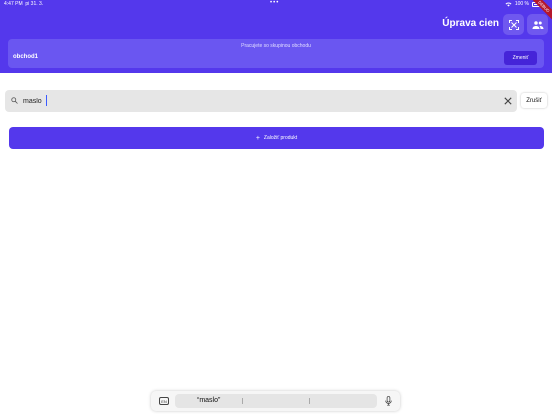 This screenshot has height=414, width=552. Describe the element at coordinates (46, 100) in the screenshot. I see `text-caret` at that location.